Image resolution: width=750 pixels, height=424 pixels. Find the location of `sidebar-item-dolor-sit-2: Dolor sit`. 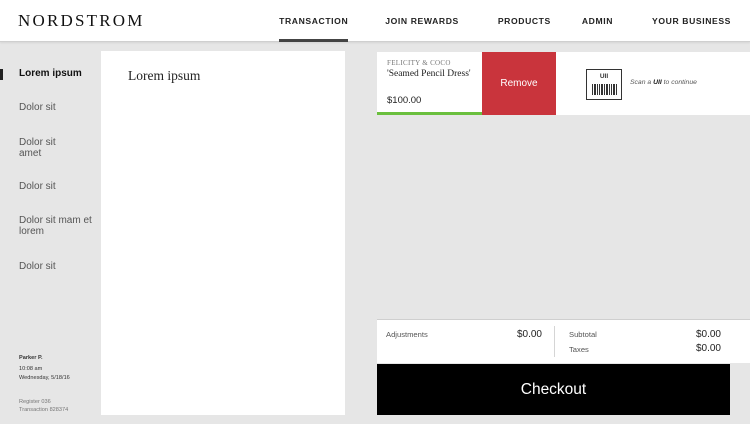

sidebar-item-dolor-sit-2: Dolor sit is located at coordinates (37, 186).